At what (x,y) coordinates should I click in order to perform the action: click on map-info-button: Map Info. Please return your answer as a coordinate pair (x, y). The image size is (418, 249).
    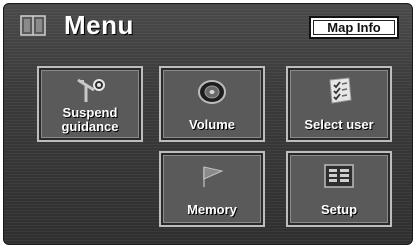
    Looking at the image, I should click on (354, 27).